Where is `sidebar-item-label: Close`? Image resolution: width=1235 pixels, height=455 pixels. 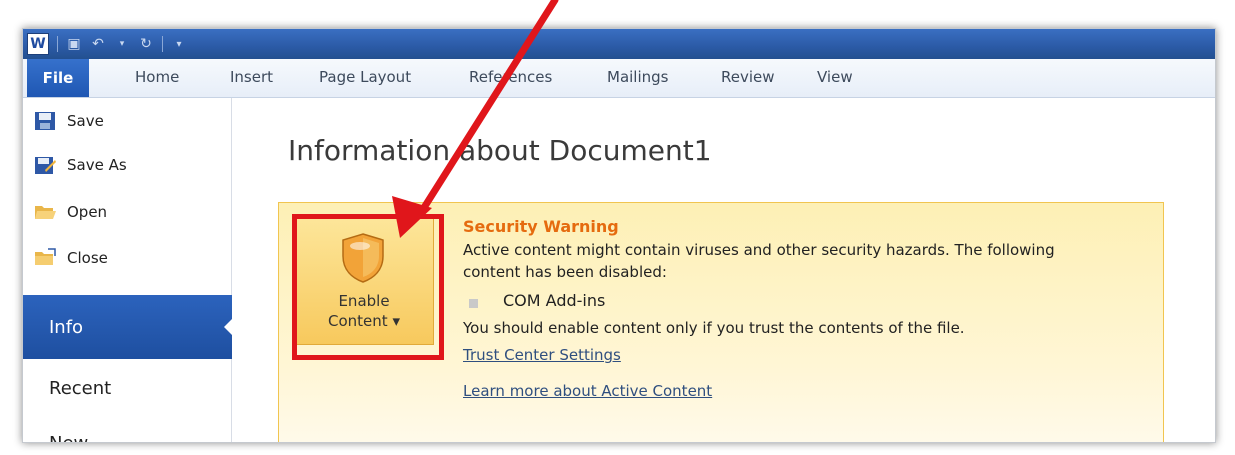 sidebar-item-label: Close is located at coordinates (87, 258).